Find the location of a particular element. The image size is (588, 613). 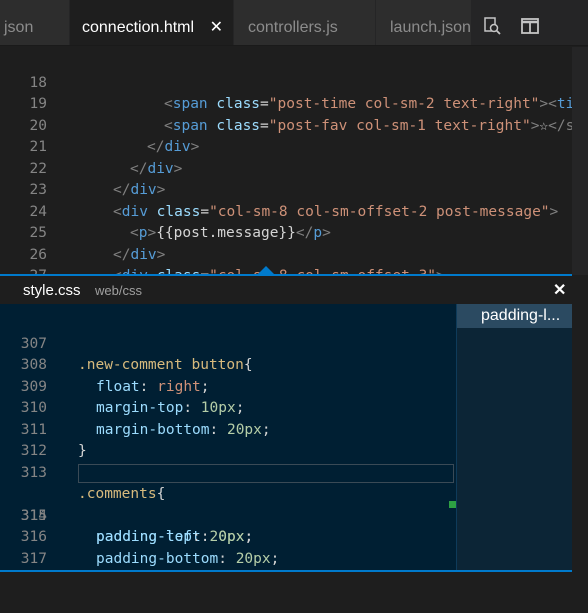

code-line: 20 </div> is located at coordinates (286, 125).